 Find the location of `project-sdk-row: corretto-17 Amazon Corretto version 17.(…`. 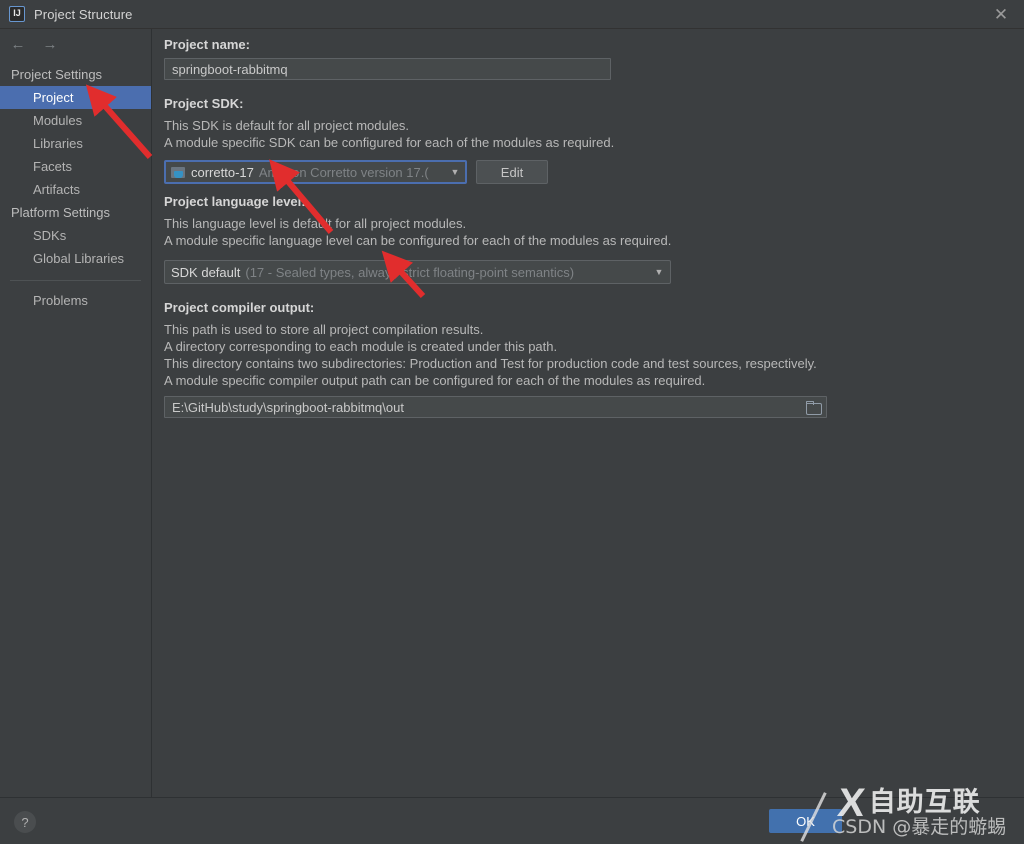

project-sdk-row: corretto-17 Amazon Corretto version 17.(… is located at coordinates (594, 172).